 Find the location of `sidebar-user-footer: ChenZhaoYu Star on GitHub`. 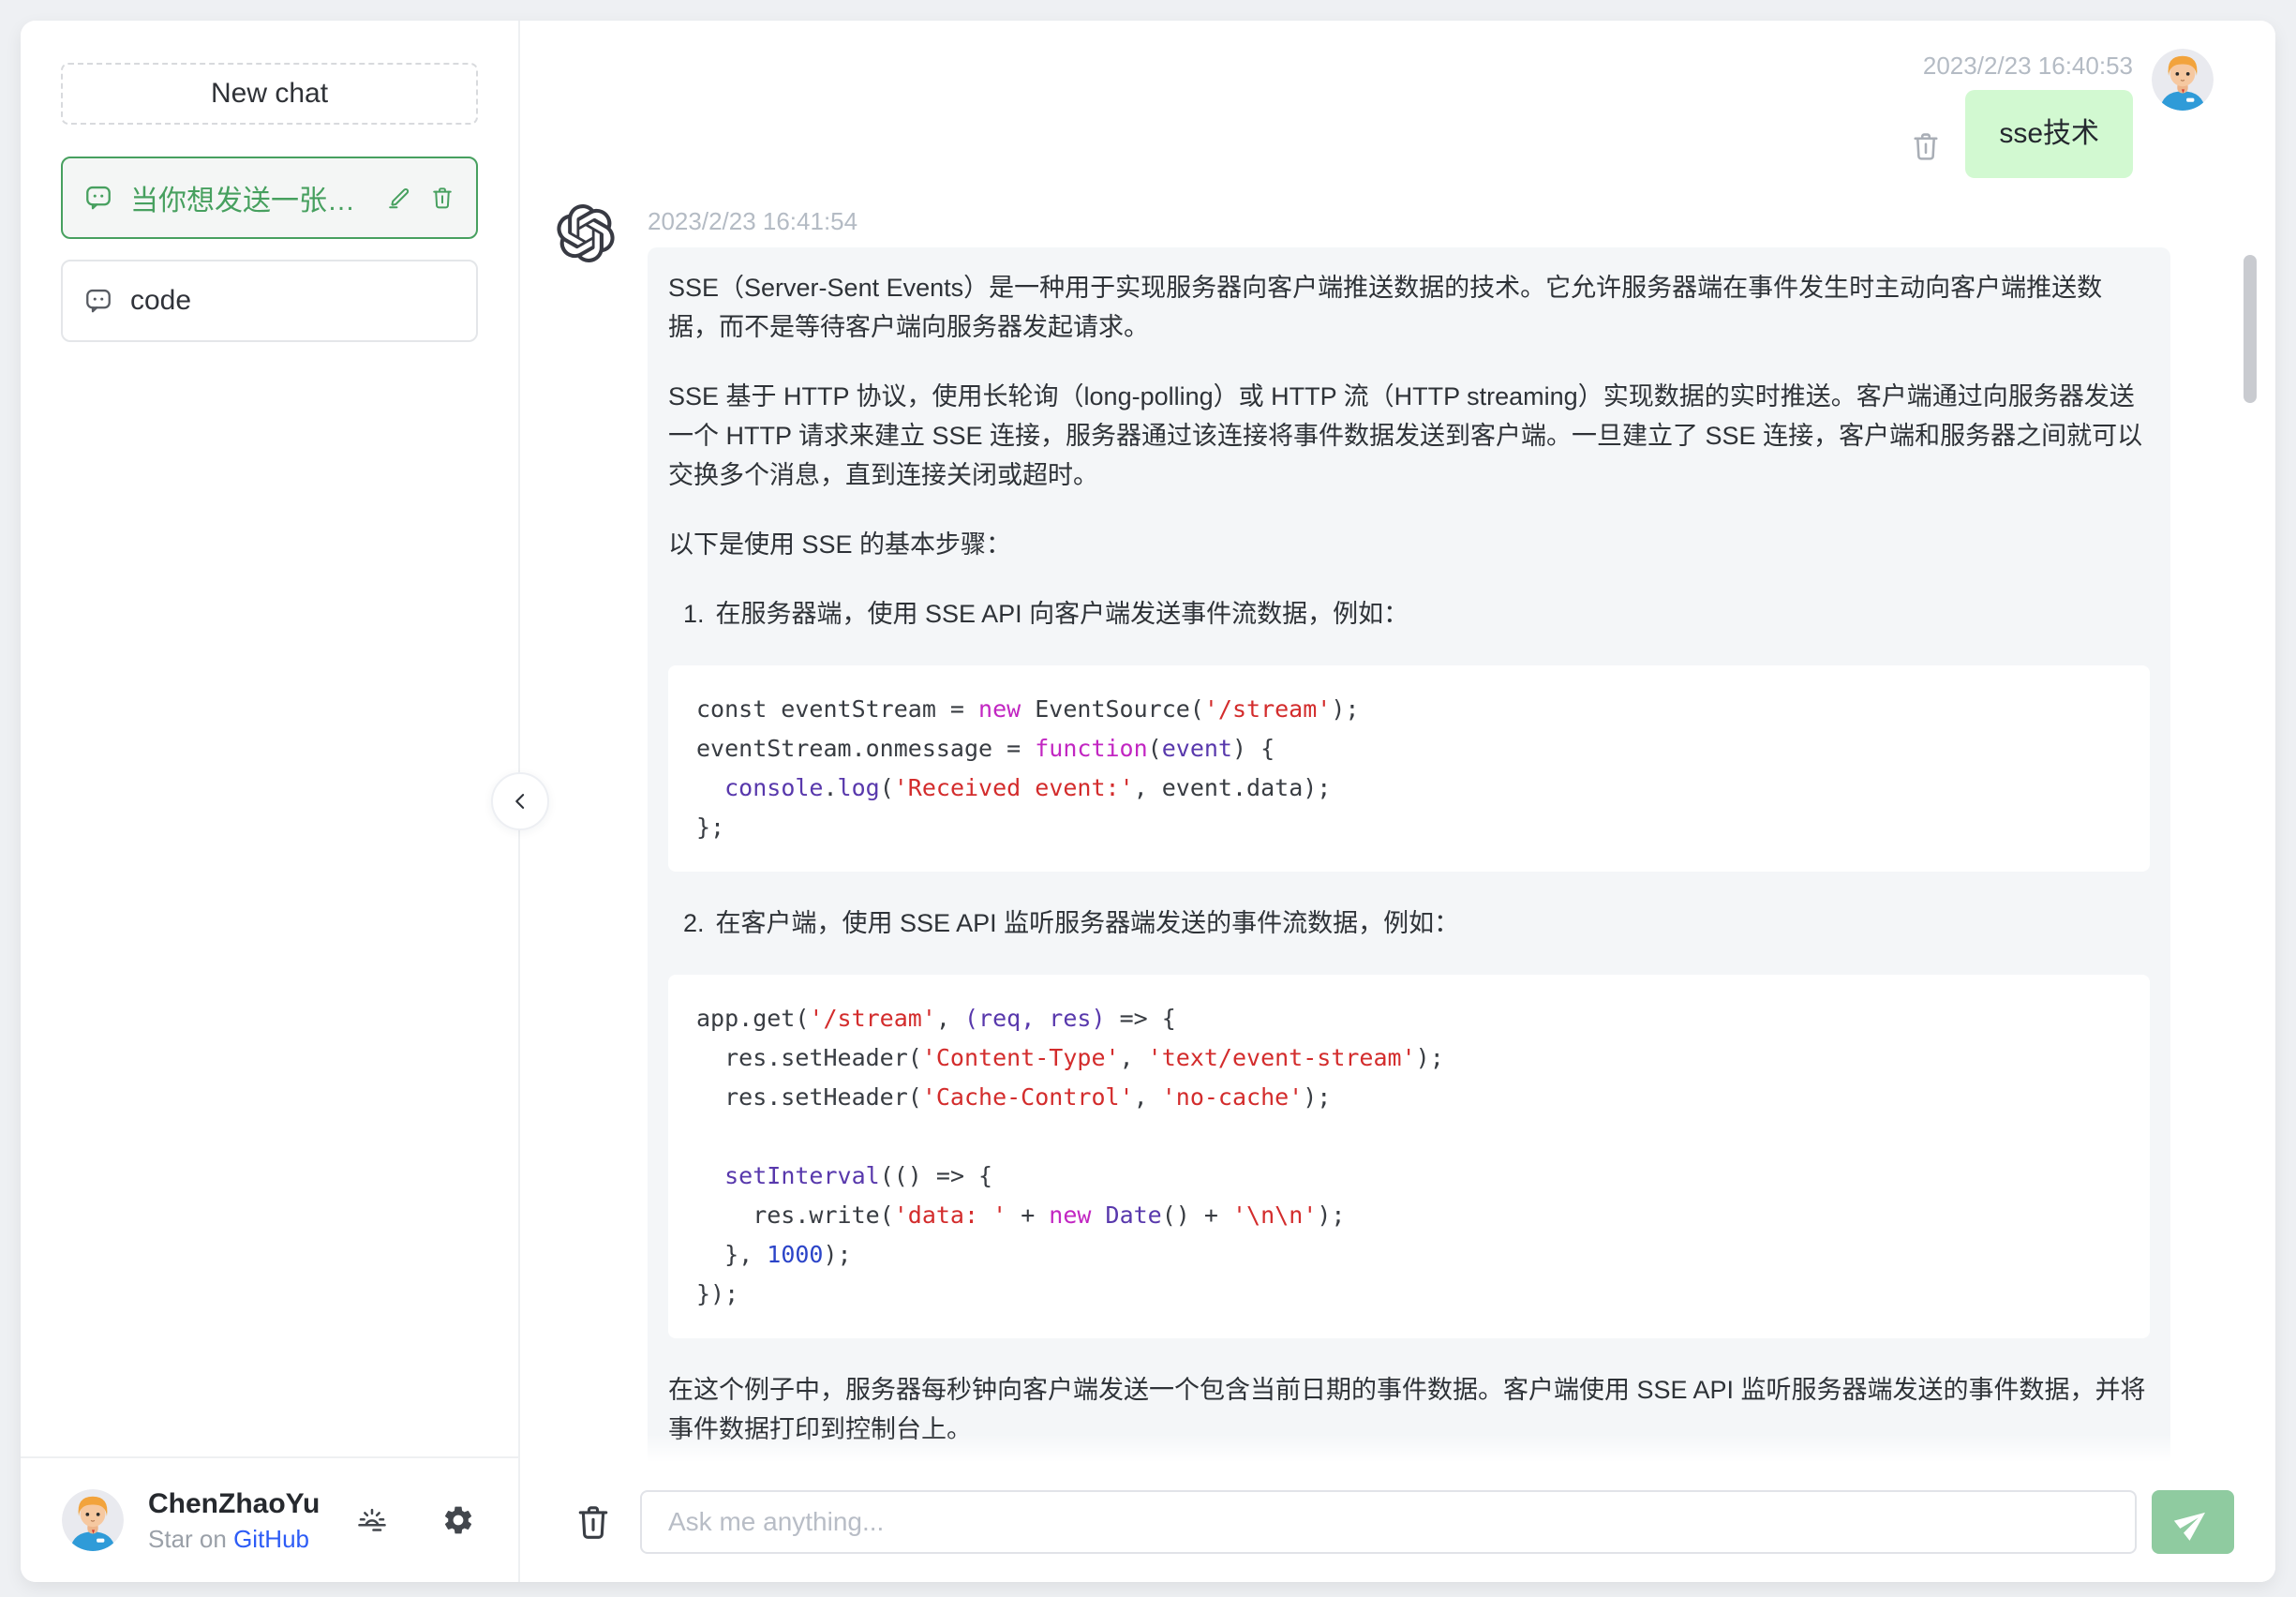

sidebar-user-footer: ChenZhaoYu Star on GitHub is located at coordinates (270, 1519).